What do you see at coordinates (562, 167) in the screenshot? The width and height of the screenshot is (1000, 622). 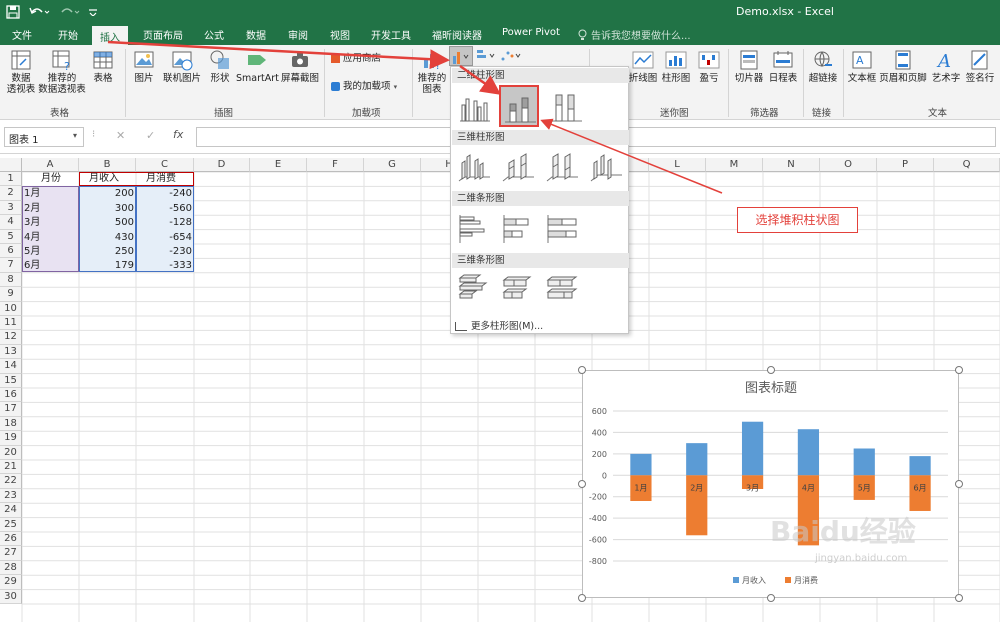 I see `3d-percent-stacked-column-option` at bounding box center [562, 167].